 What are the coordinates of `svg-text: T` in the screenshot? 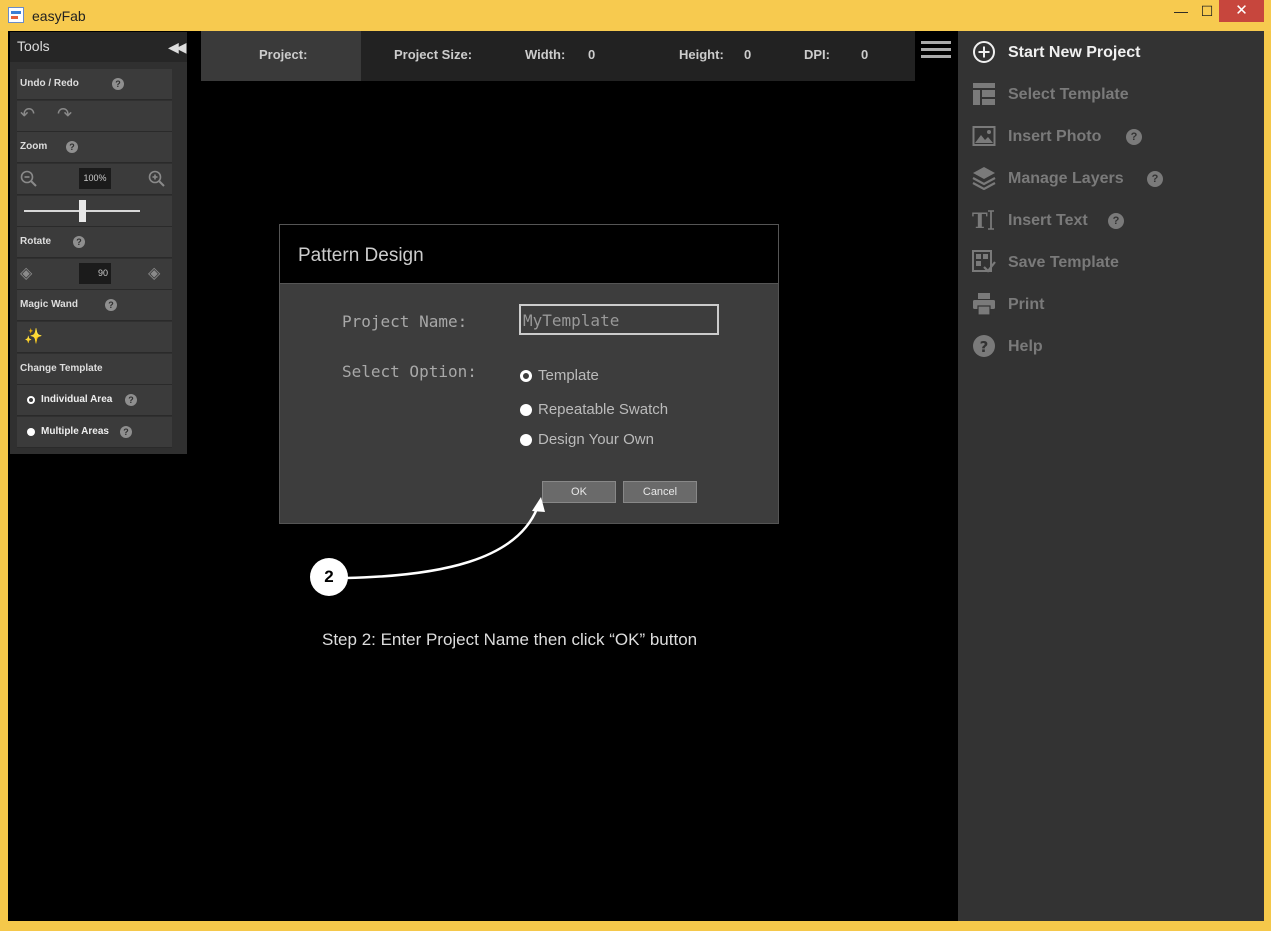 It's located at (980, 220).